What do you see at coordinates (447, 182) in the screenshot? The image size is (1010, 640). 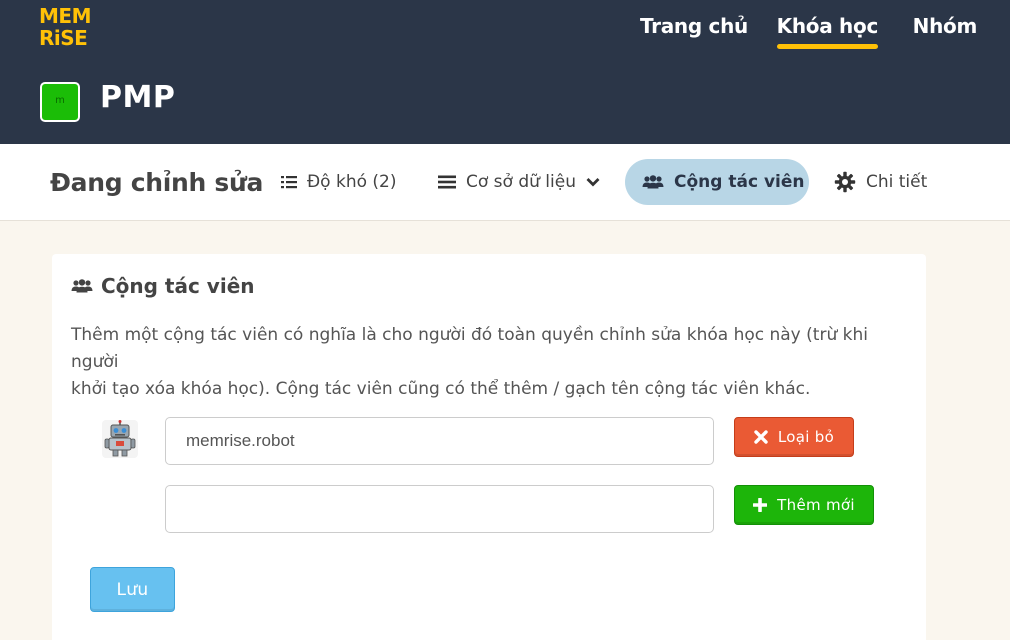 I see `menu-icon` at bounding box center [447, 182].